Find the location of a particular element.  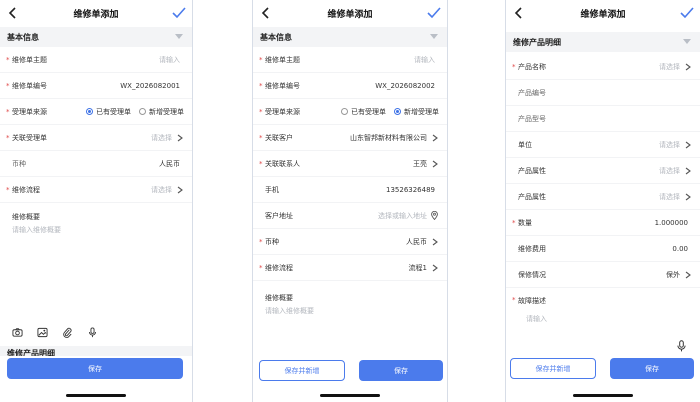

row-product-name: * 产品名称 请选择 is located at coordinates (603, 67).